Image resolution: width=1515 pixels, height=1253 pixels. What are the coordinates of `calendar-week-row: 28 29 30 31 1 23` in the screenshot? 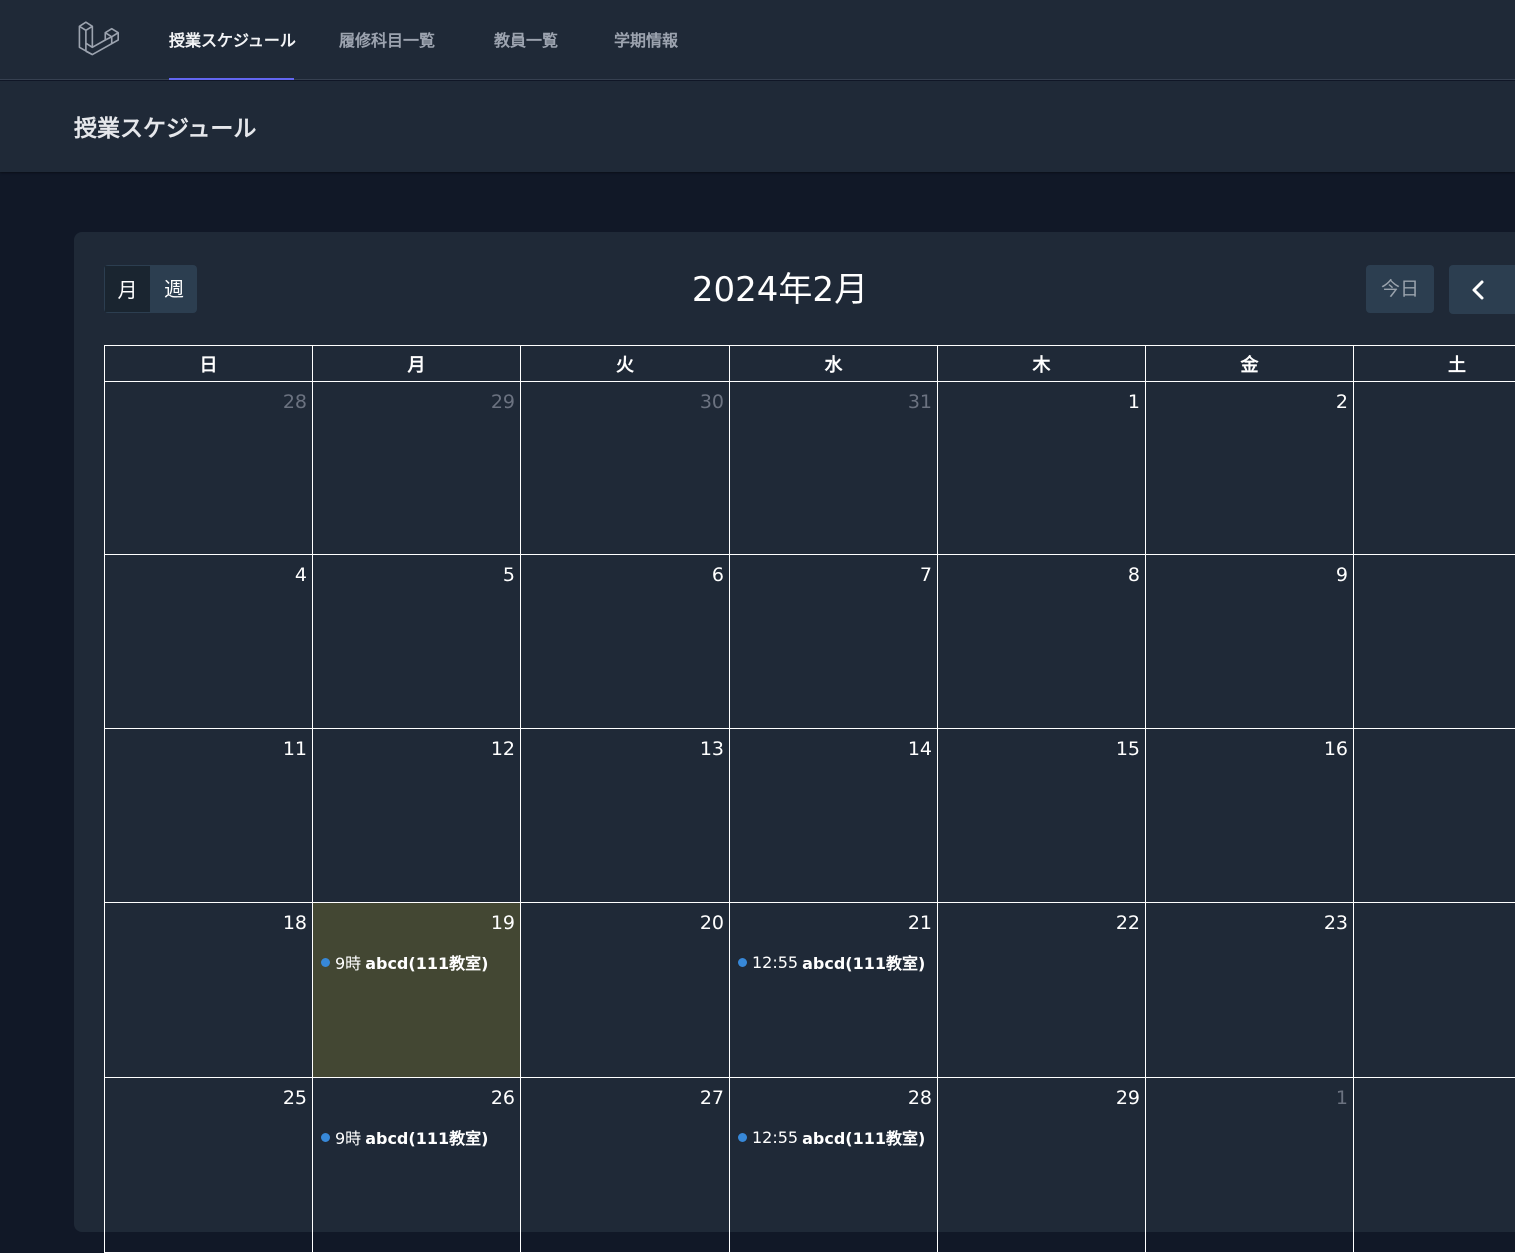 It's located at (810, 468).